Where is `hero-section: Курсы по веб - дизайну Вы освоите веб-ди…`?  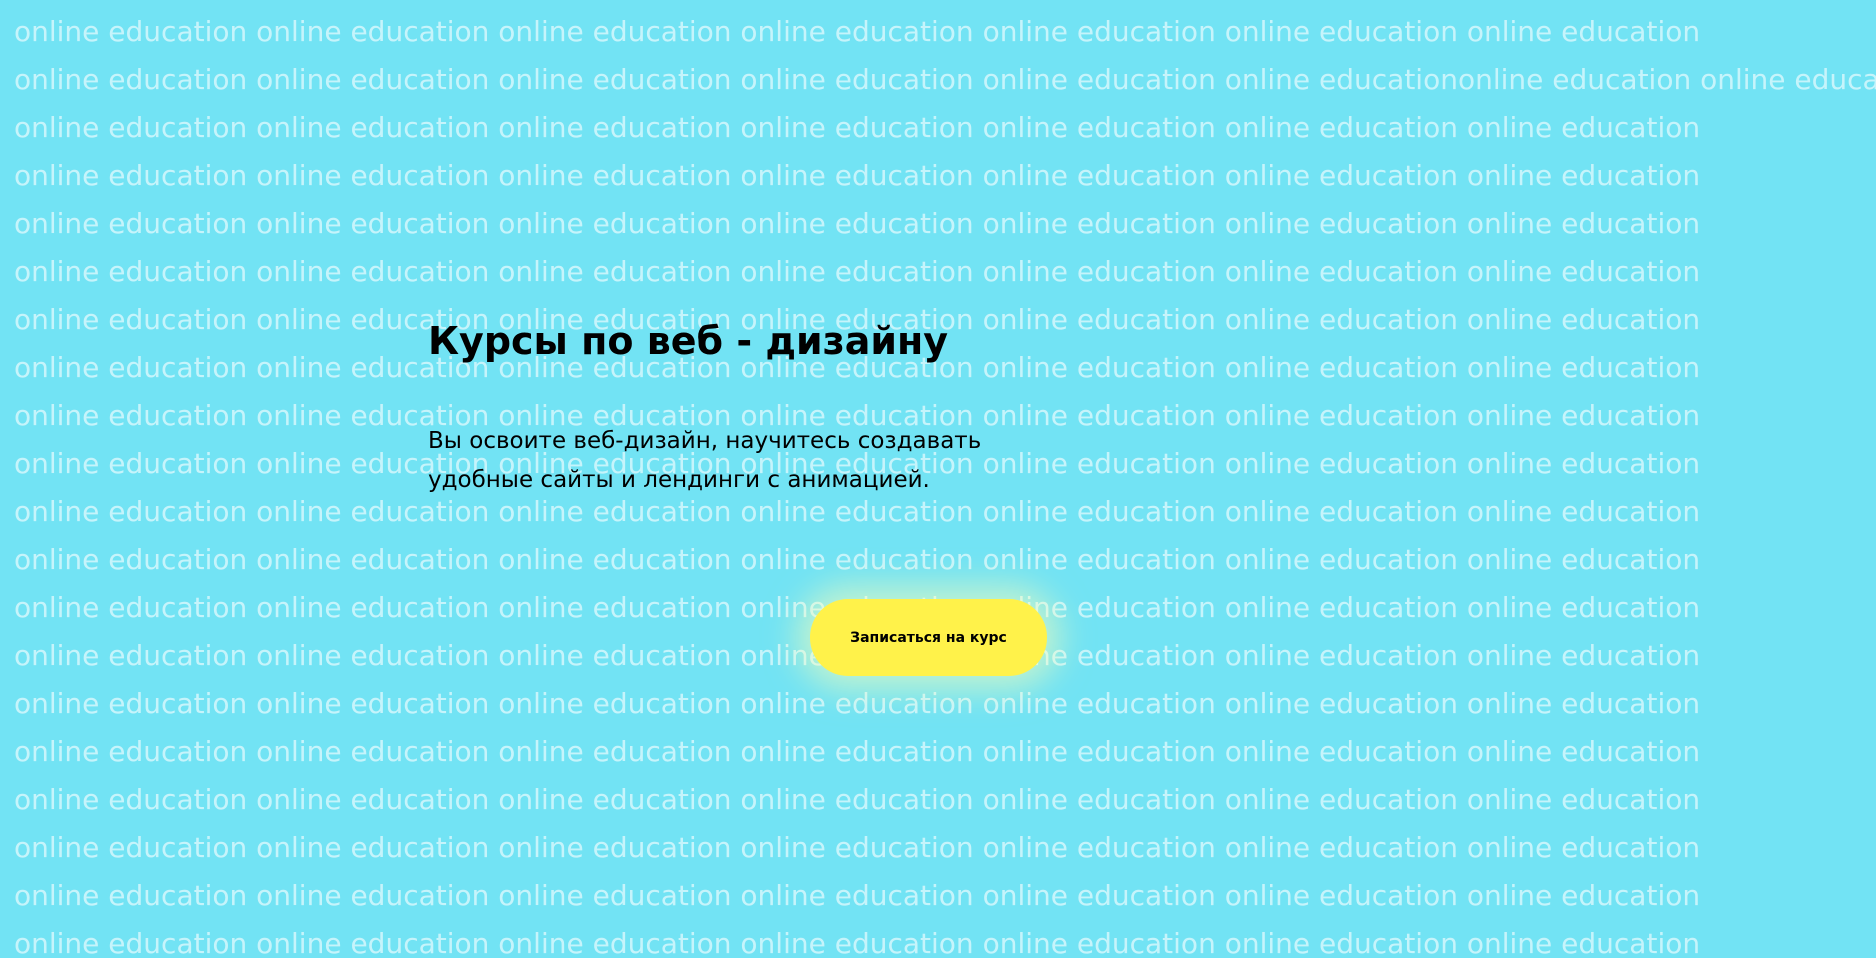 hero-section: Курсы по веб - дизайну Вы освоите веб-ди… is located at coordinates (728, 404).